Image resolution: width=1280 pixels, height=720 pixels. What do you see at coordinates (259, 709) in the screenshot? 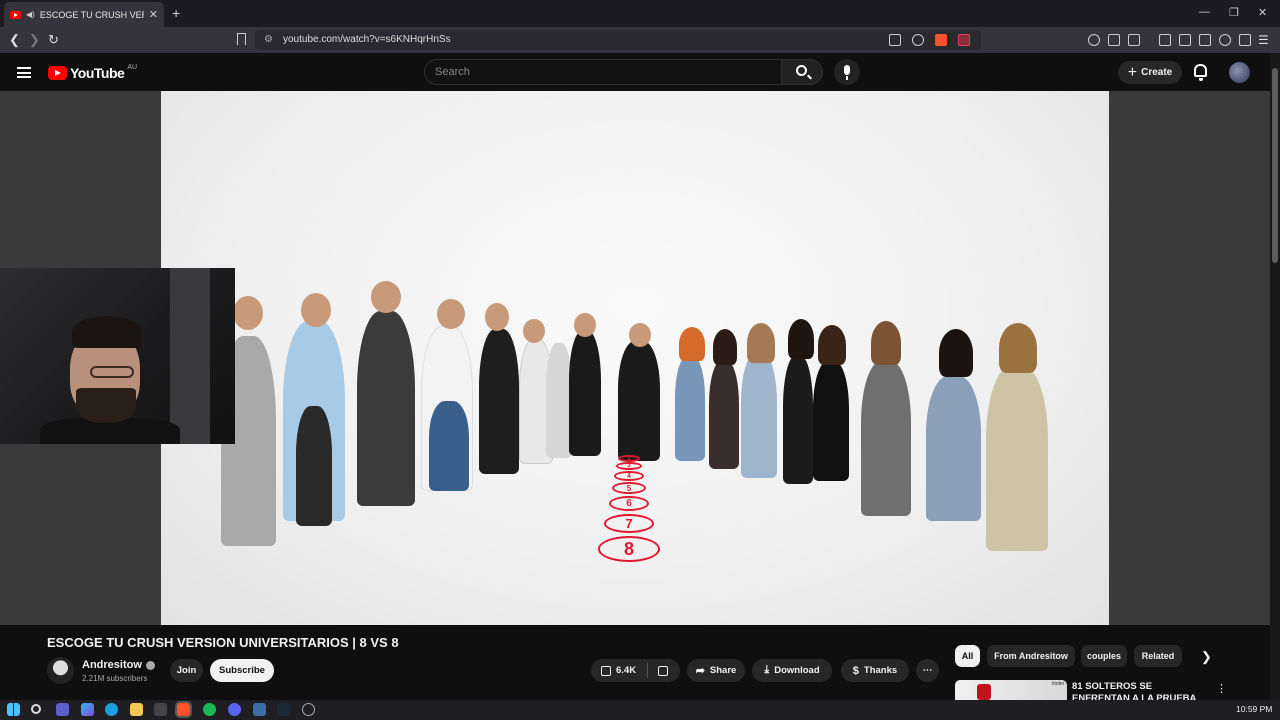
I see `app-icon` at bounding box center [259, 709].